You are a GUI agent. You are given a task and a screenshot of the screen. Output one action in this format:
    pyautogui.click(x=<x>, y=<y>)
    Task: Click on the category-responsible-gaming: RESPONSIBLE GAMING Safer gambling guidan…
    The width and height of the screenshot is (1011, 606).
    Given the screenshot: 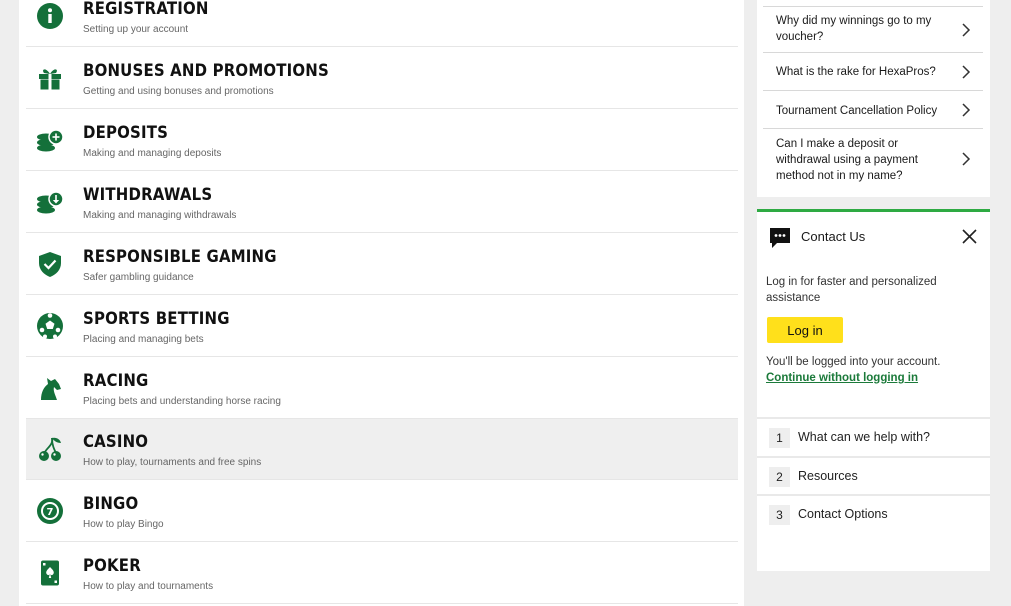 What is the action you would take?
    pyautogui.click(x=382, y=264)
    